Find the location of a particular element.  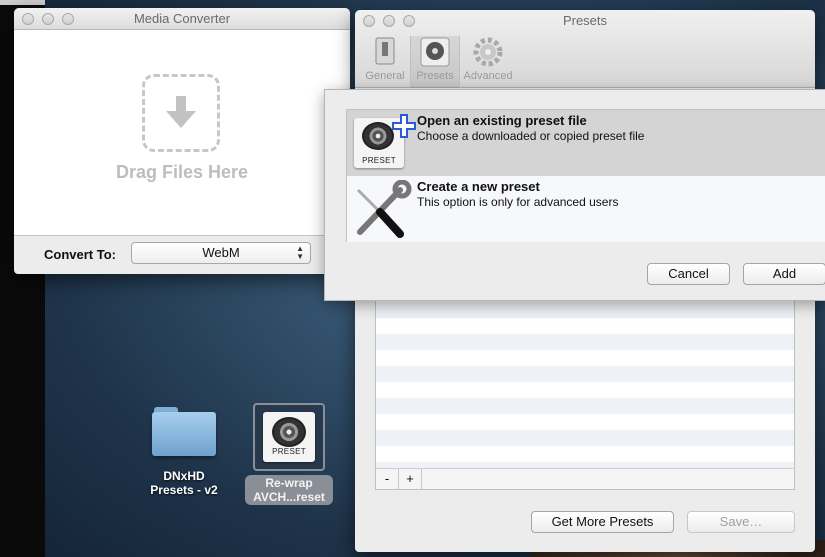

format-select-value: WebM is located at coordinates (221, 252).